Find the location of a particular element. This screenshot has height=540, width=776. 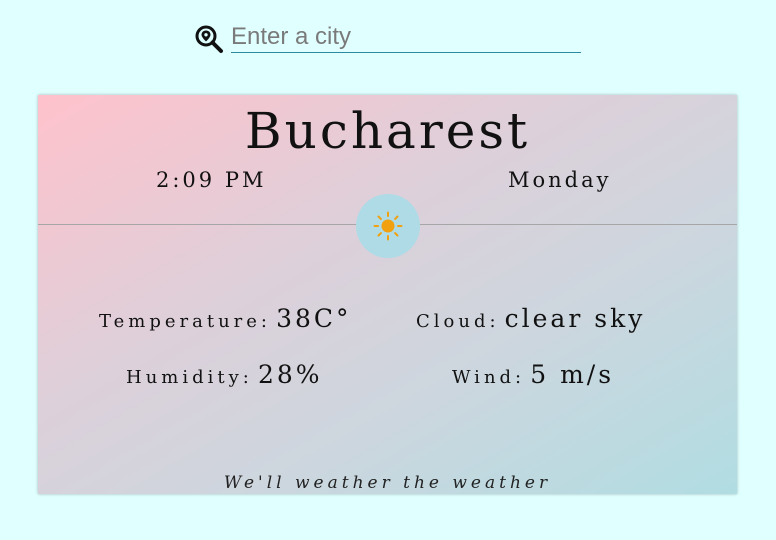

local-time: 2:09 PM is located at coordinates (211, 180).